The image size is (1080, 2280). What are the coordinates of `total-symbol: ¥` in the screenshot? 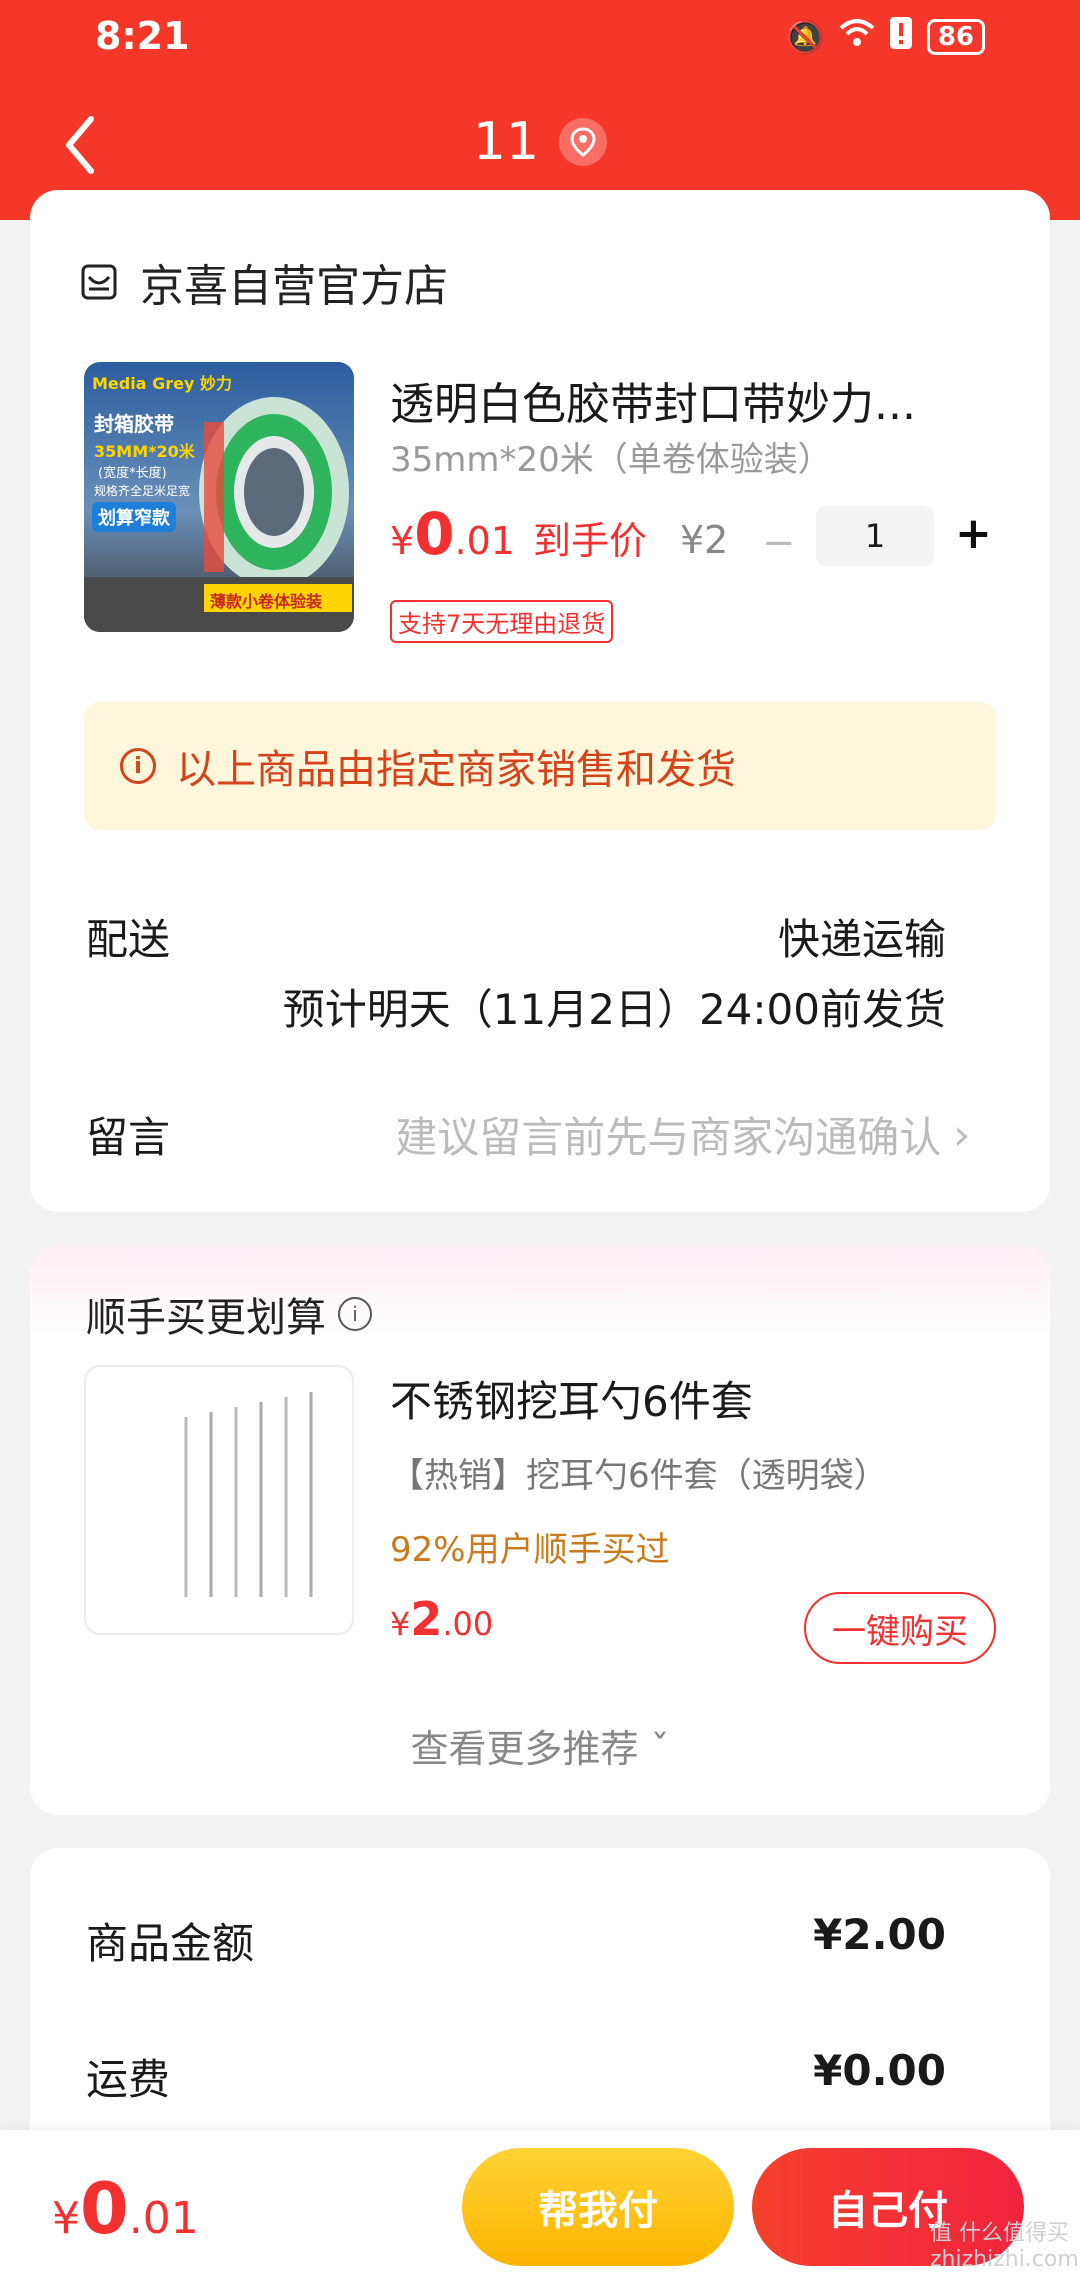 It's located at (66, 2218).